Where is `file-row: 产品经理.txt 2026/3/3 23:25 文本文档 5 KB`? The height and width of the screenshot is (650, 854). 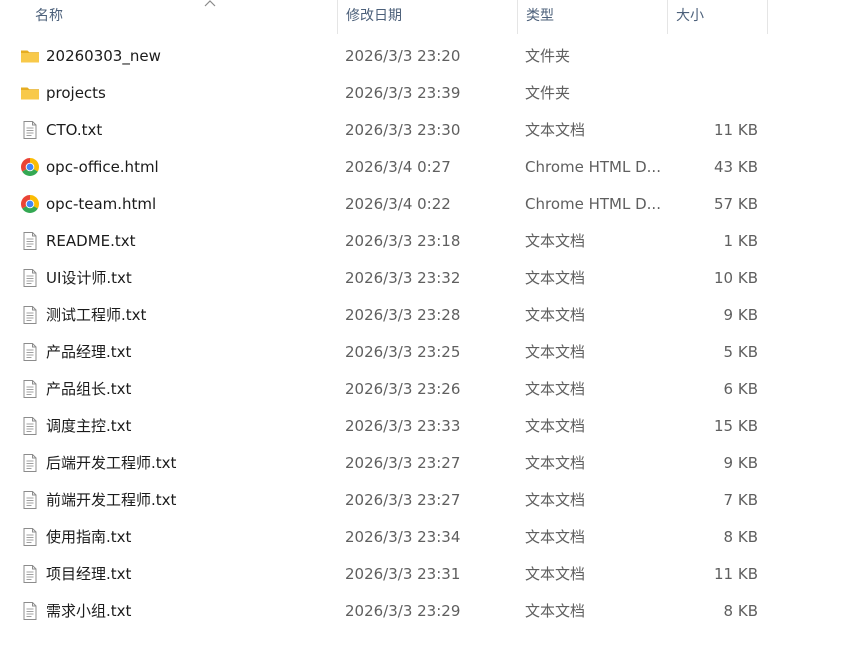 file-row: 产品经理.txt 2026/3/3 23:25 文本文档 5 KB is located at coordinates (427, 352).